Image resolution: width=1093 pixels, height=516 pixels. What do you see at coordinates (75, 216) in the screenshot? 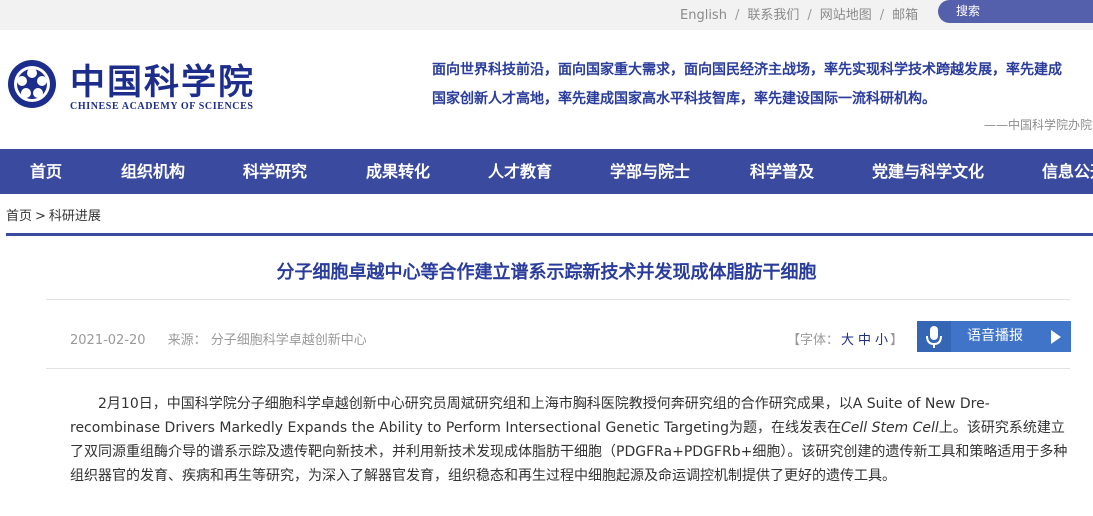
I see `breadcrumb-current: 科研进展` at bounding box center [75, 216].